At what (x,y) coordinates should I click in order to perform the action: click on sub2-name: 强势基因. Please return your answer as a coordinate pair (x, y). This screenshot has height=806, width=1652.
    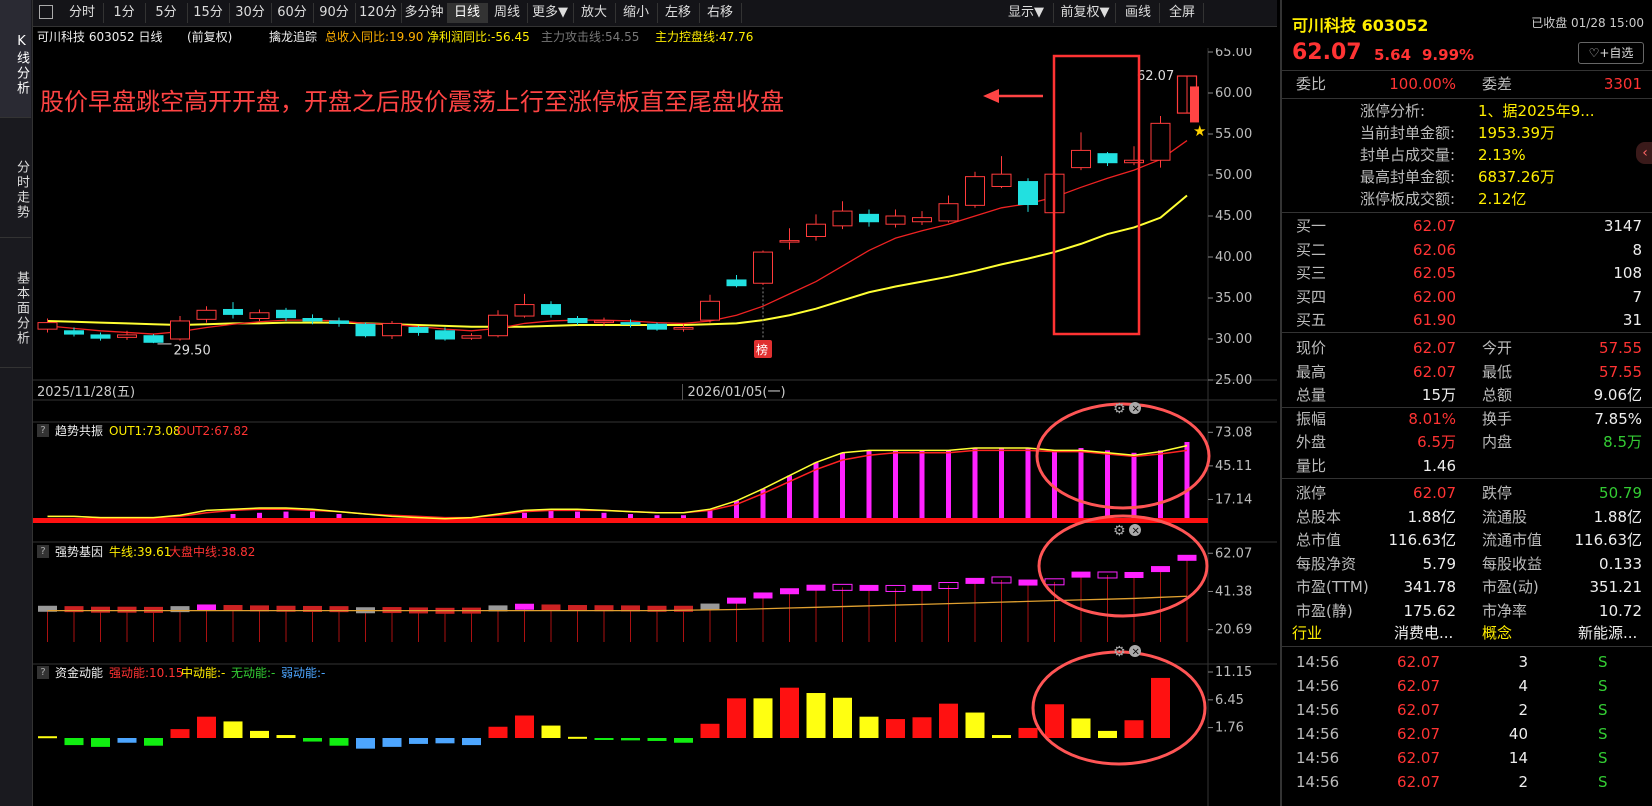
    Looking at the image, I should click on (79, 552).